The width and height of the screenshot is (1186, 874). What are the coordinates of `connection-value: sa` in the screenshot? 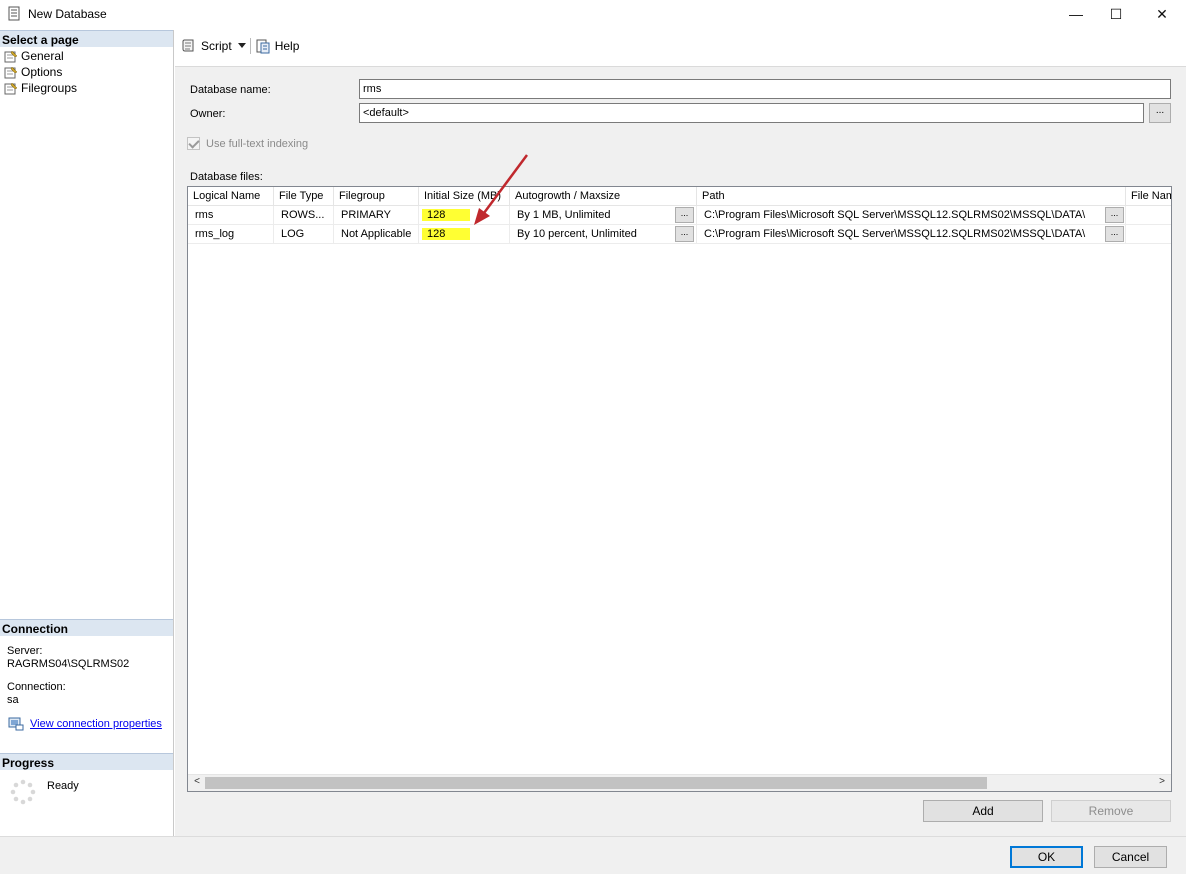 It's located at (13, 700).